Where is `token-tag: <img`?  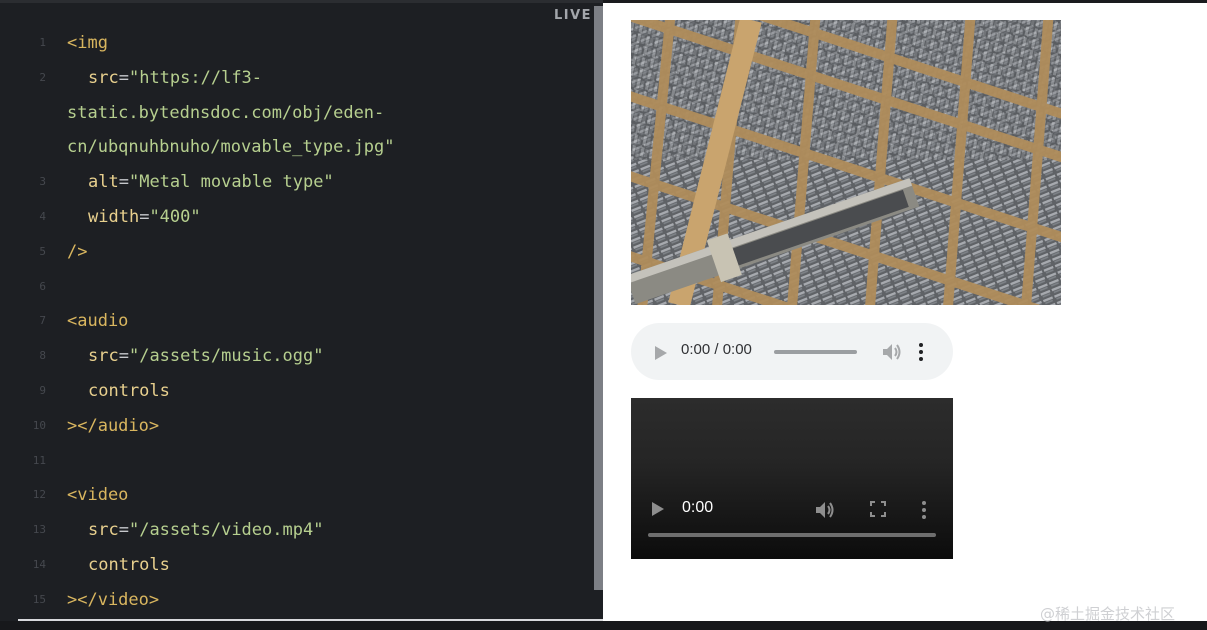
token-tag: <img is located at coordinates (87, 43).